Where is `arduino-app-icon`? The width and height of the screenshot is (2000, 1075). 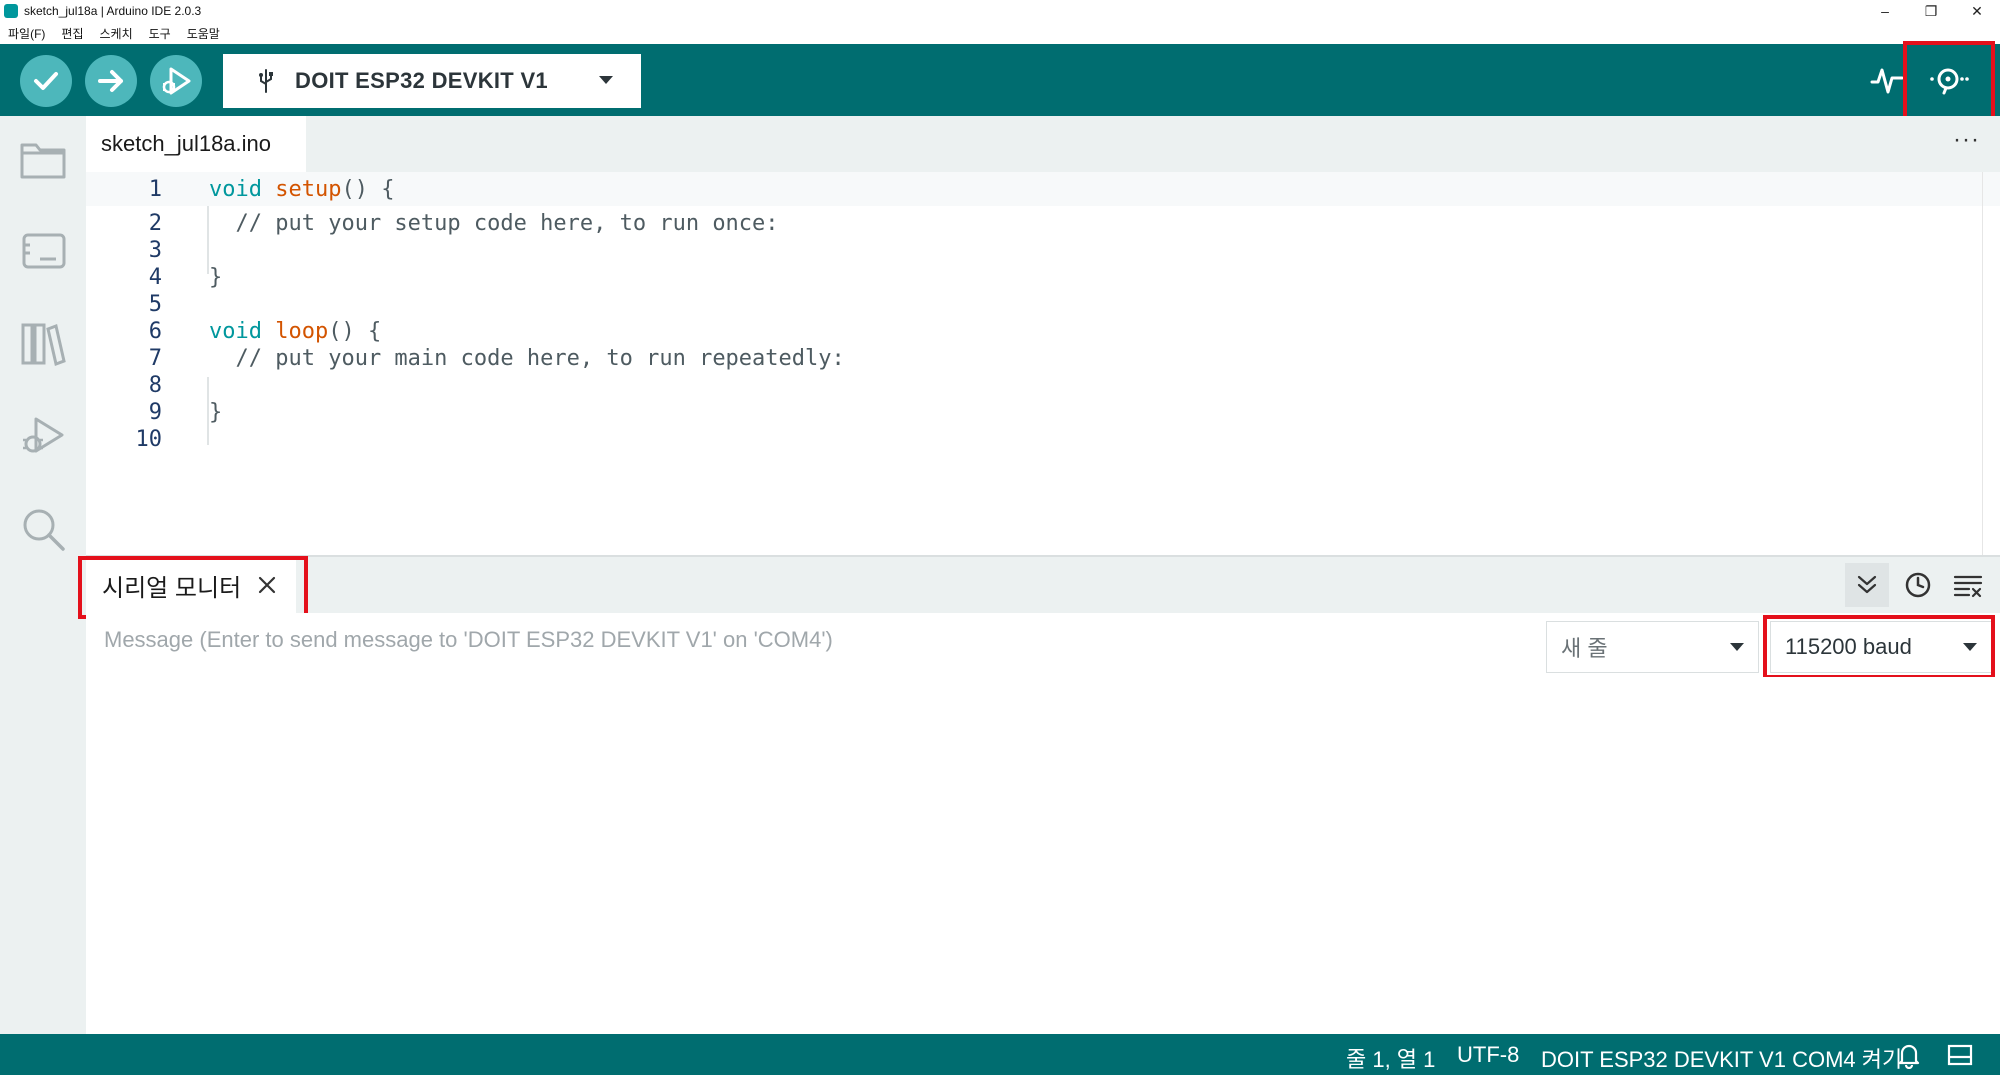
arduino-app-icon is located at coordinates (11, 11).